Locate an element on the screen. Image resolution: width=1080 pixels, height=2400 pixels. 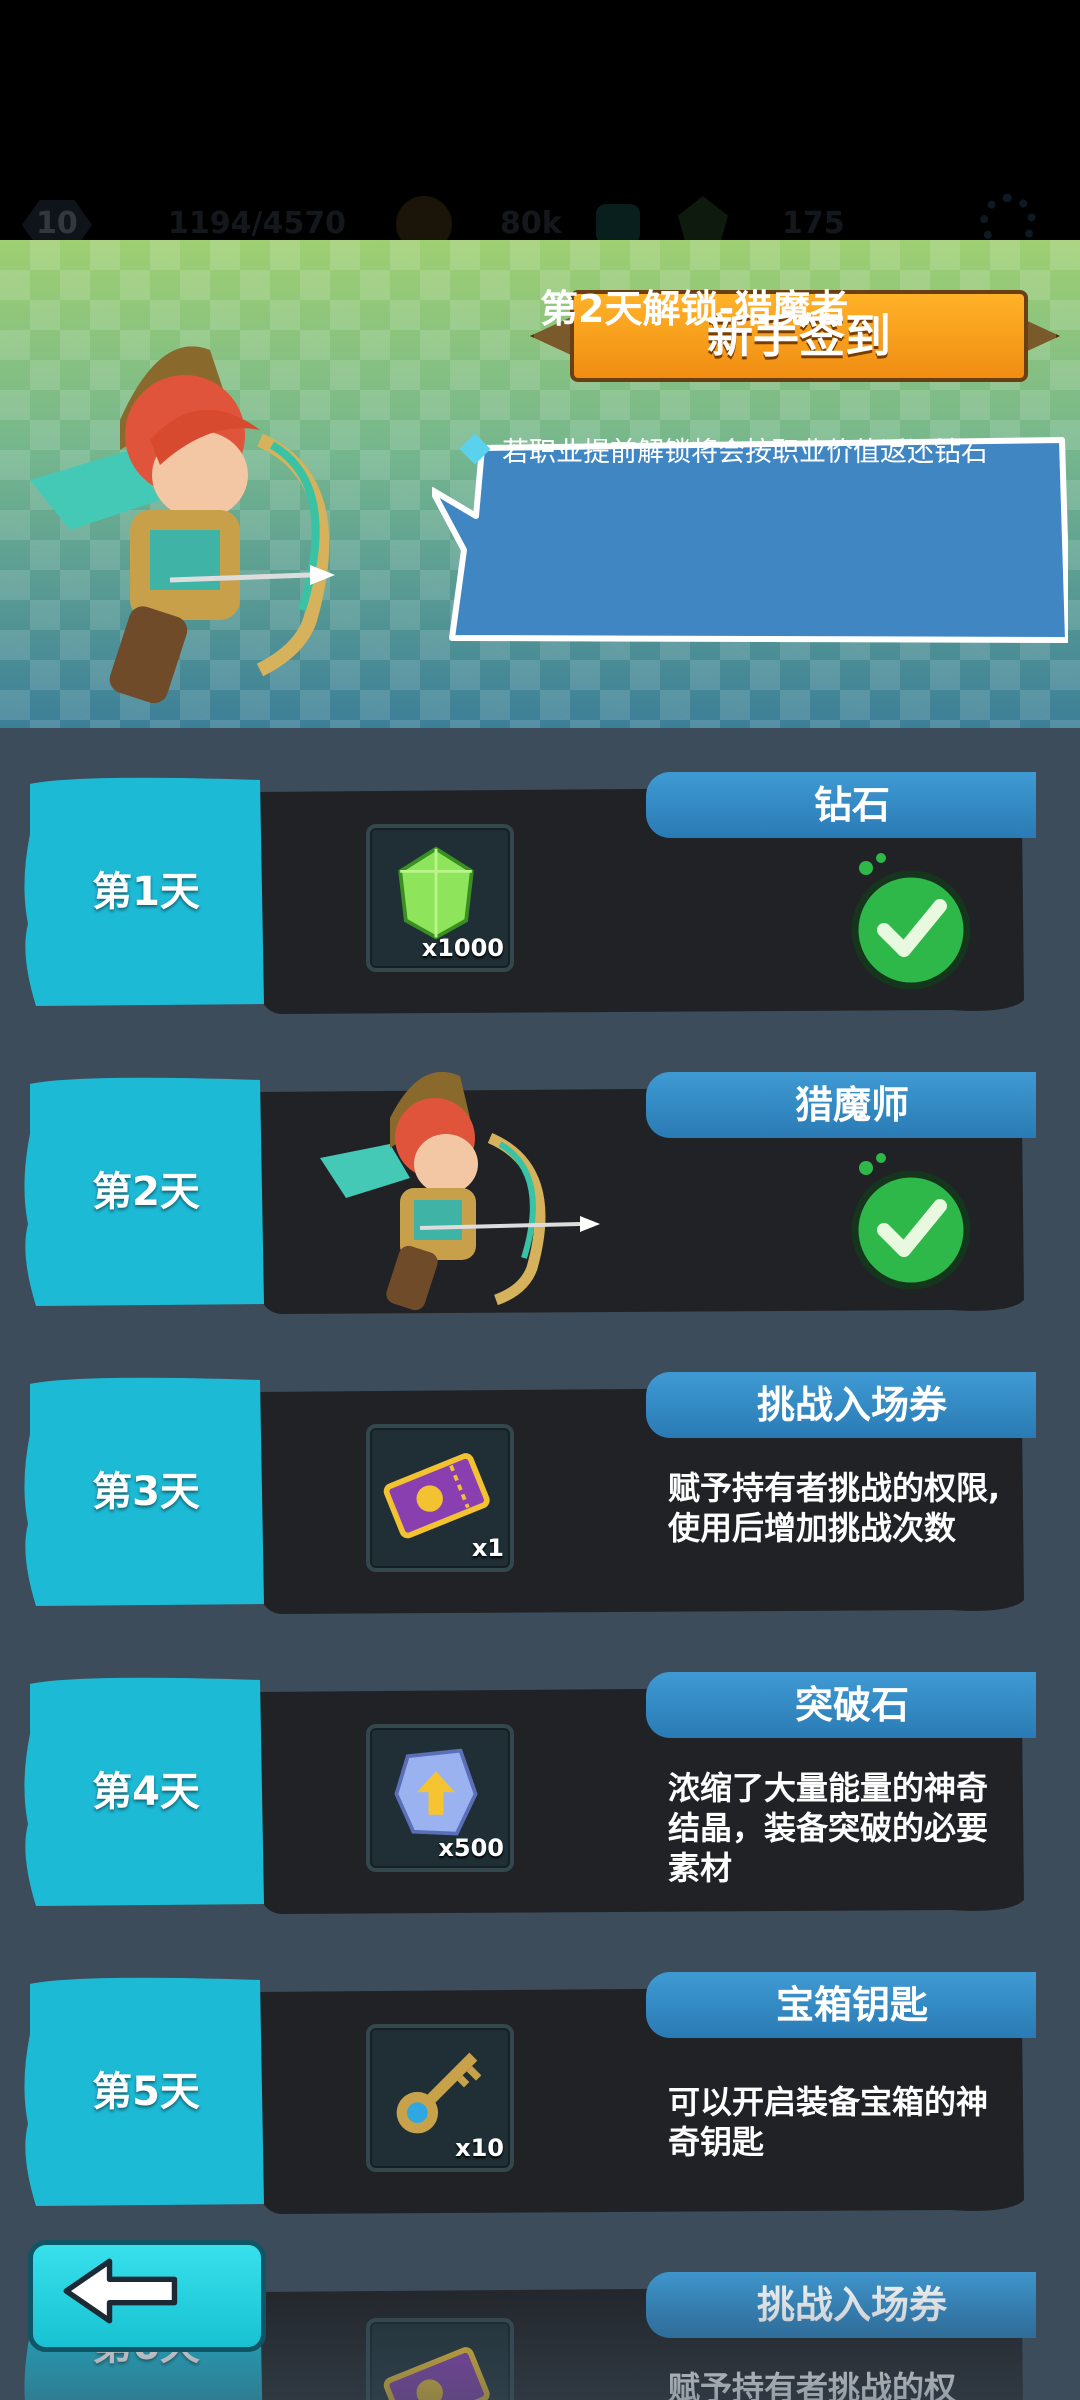
gem-count: 175 is located at coordinates (813, 223).